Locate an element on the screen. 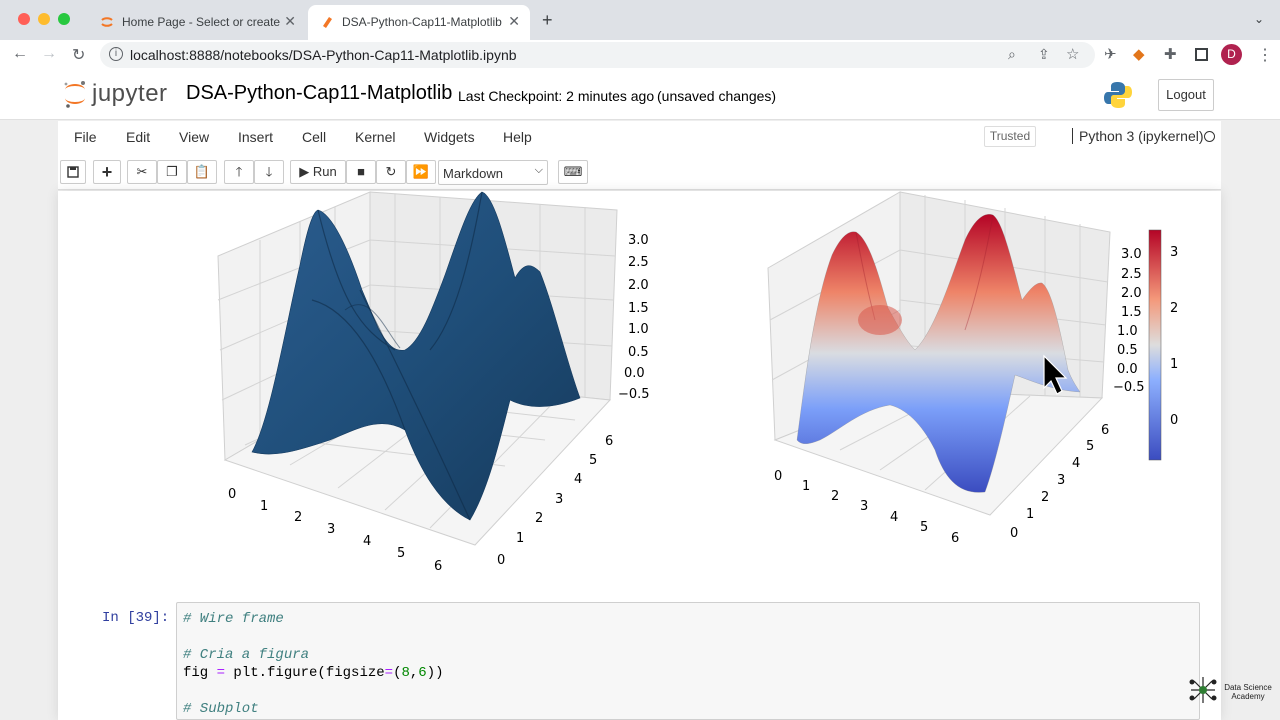  save-button is located at coordinates (73, 172).